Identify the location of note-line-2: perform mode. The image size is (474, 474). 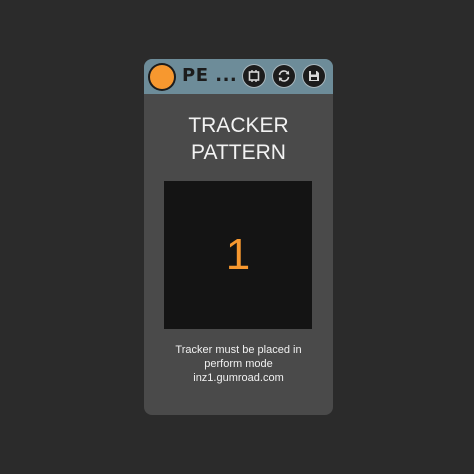
(238, 364).